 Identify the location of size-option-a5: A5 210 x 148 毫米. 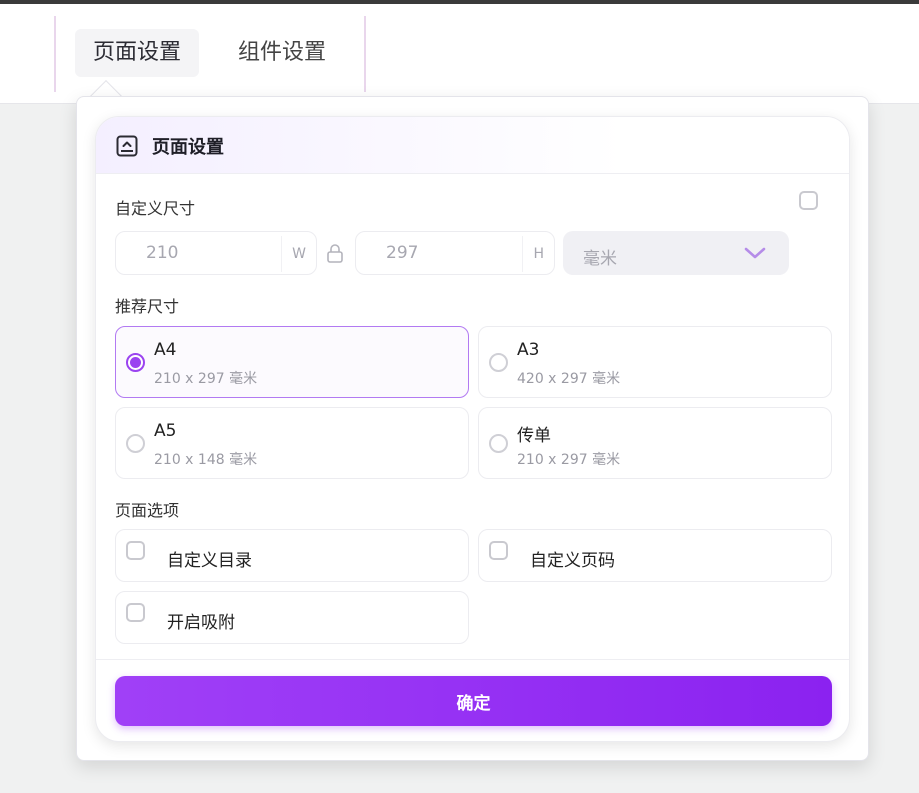
(292, 443).